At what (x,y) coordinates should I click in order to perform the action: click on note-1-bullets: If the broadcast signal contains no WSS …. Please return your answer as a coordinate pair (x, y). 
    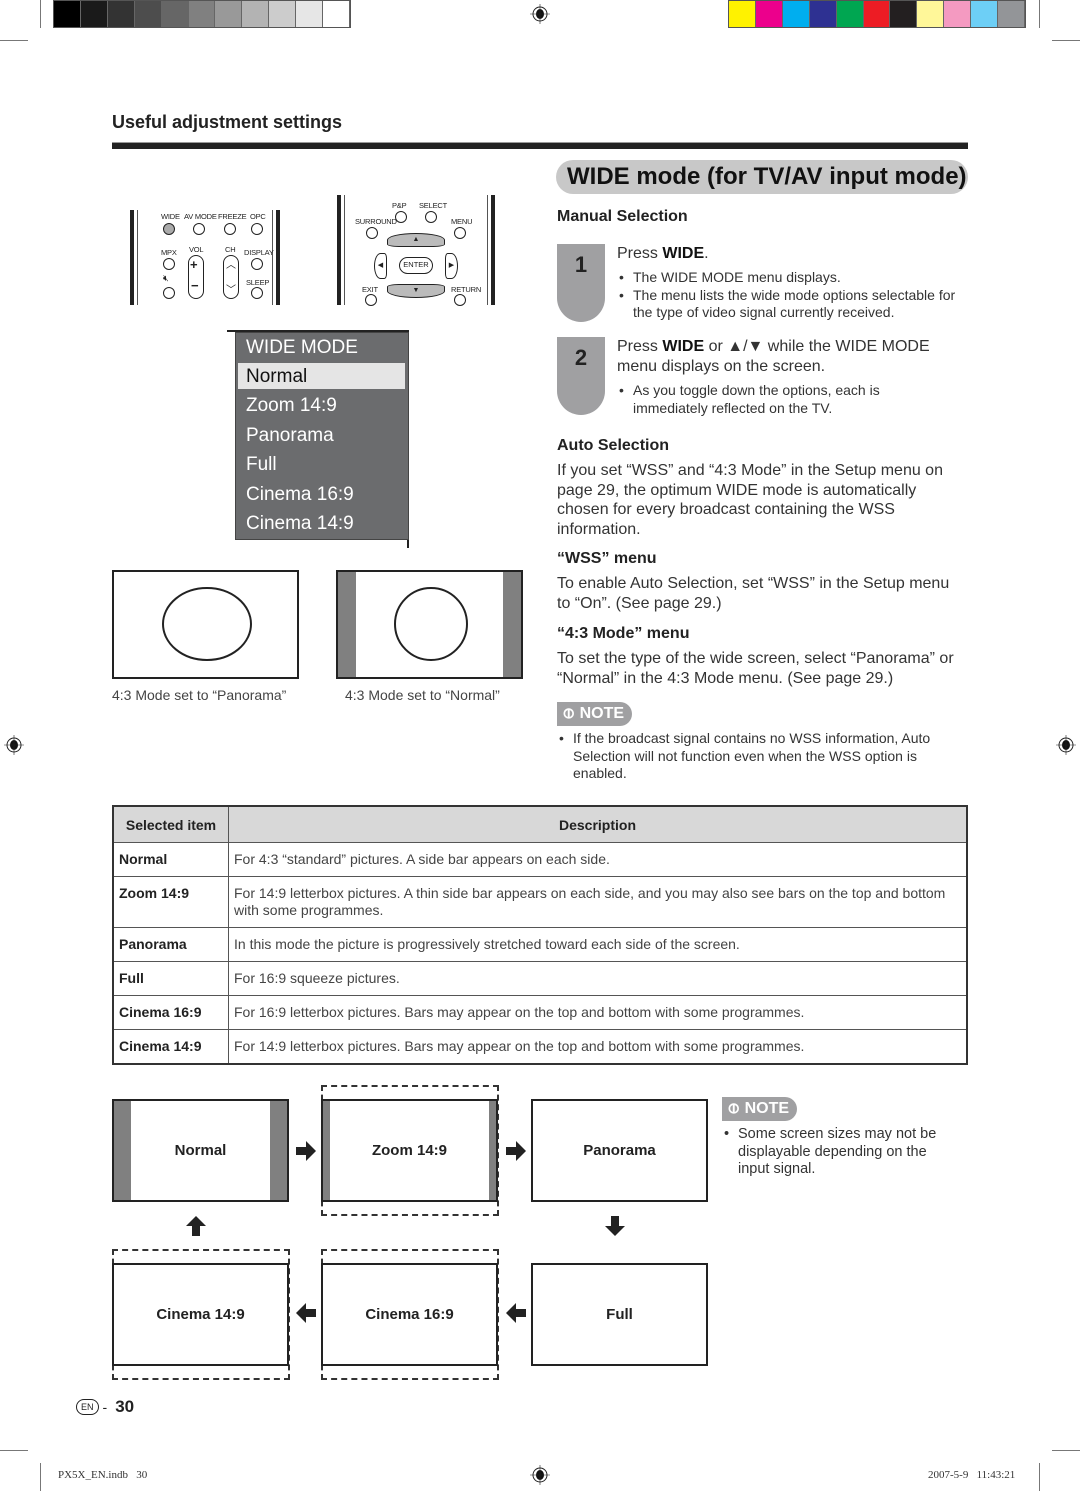
    Looking at the image, I should click on (762, 756).